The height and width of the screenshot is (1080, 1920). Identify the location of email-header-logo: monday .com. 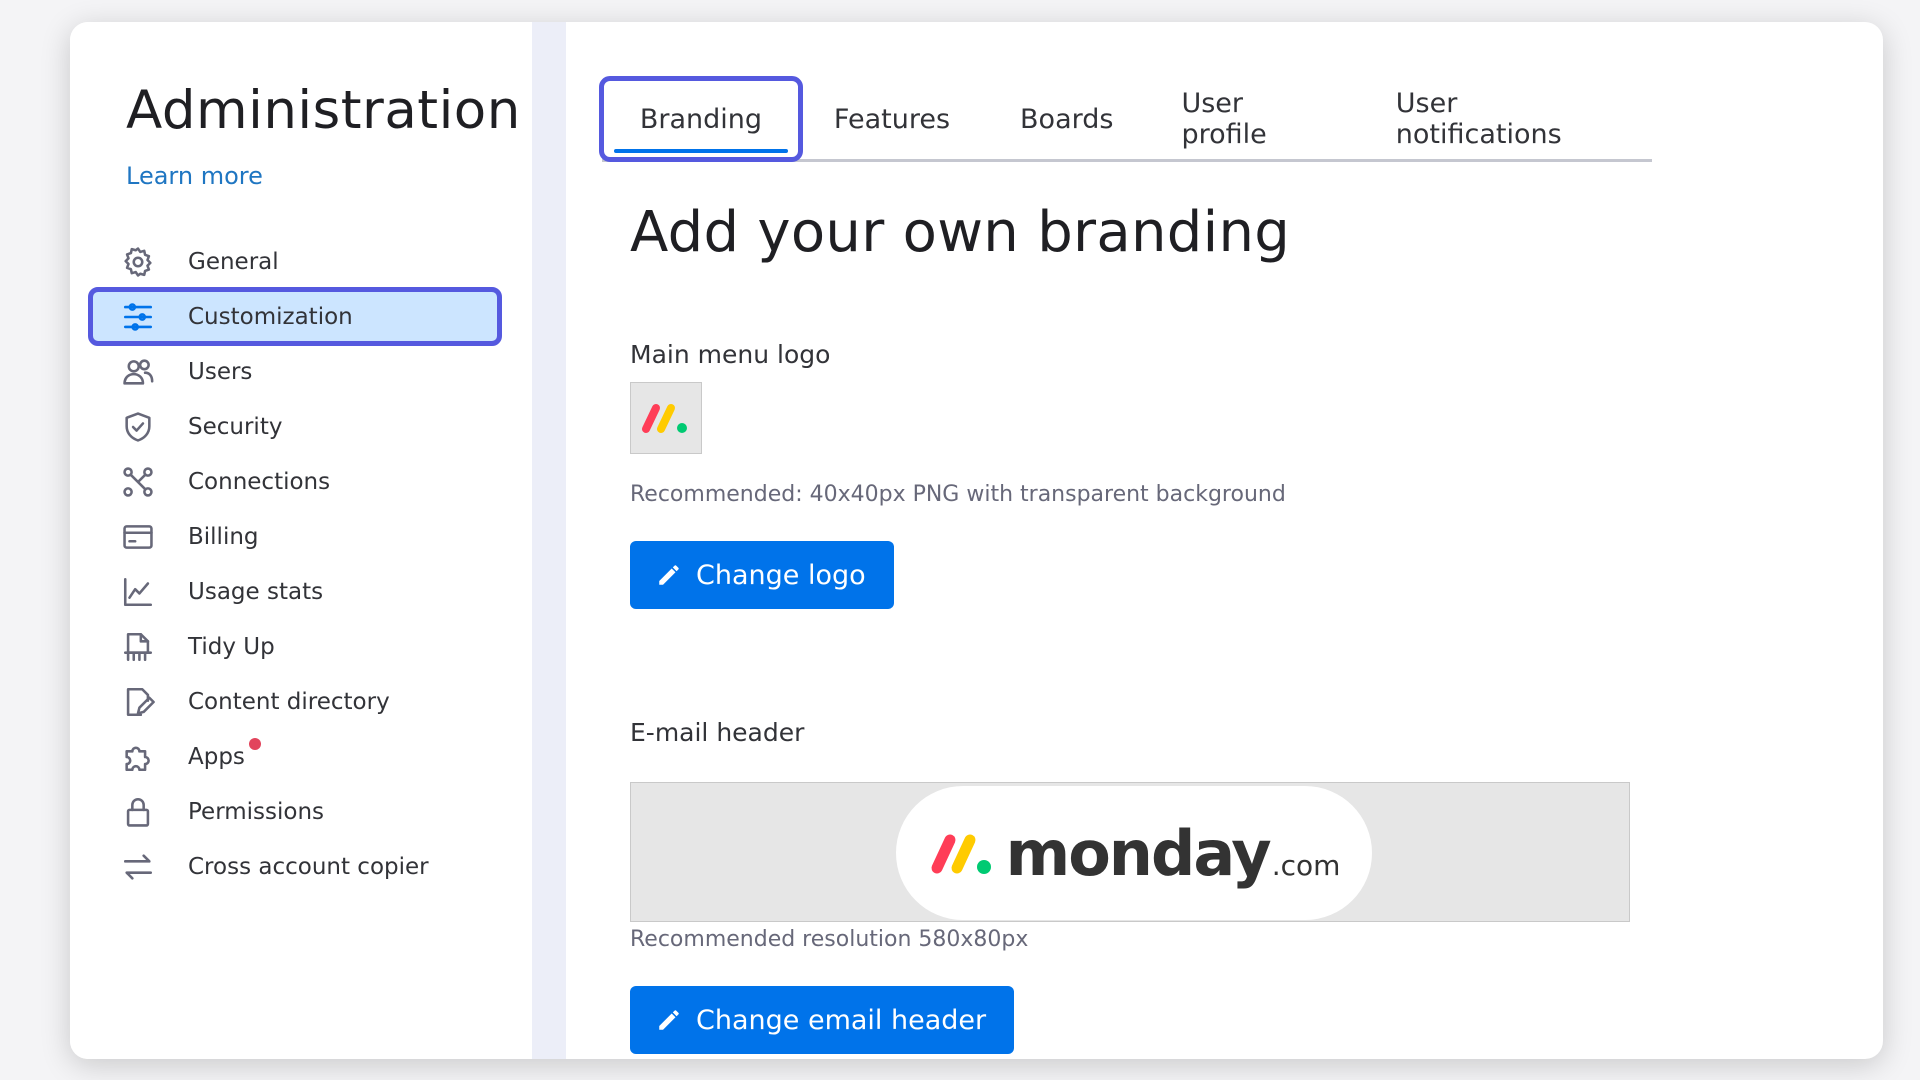
(1134, 853).